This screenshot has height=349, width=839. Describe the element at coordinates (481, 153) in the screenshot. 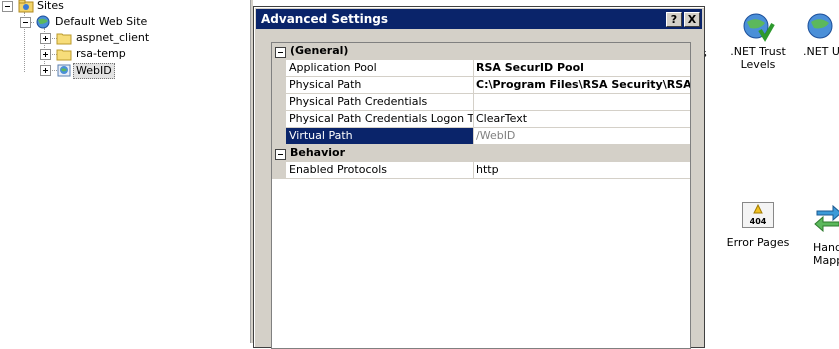

I see `category-behavior: Behavior` at that location.